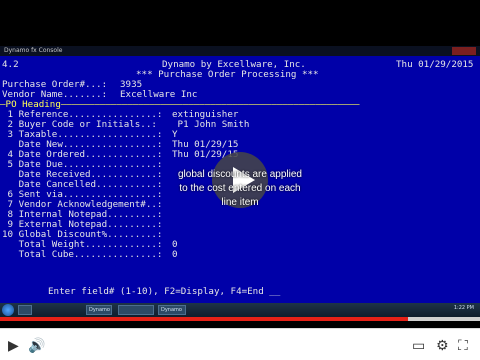  Describe the element at coordinates (435, 64) in the screenshot. I see `date-text: Thu 01/29/2015` at that location.